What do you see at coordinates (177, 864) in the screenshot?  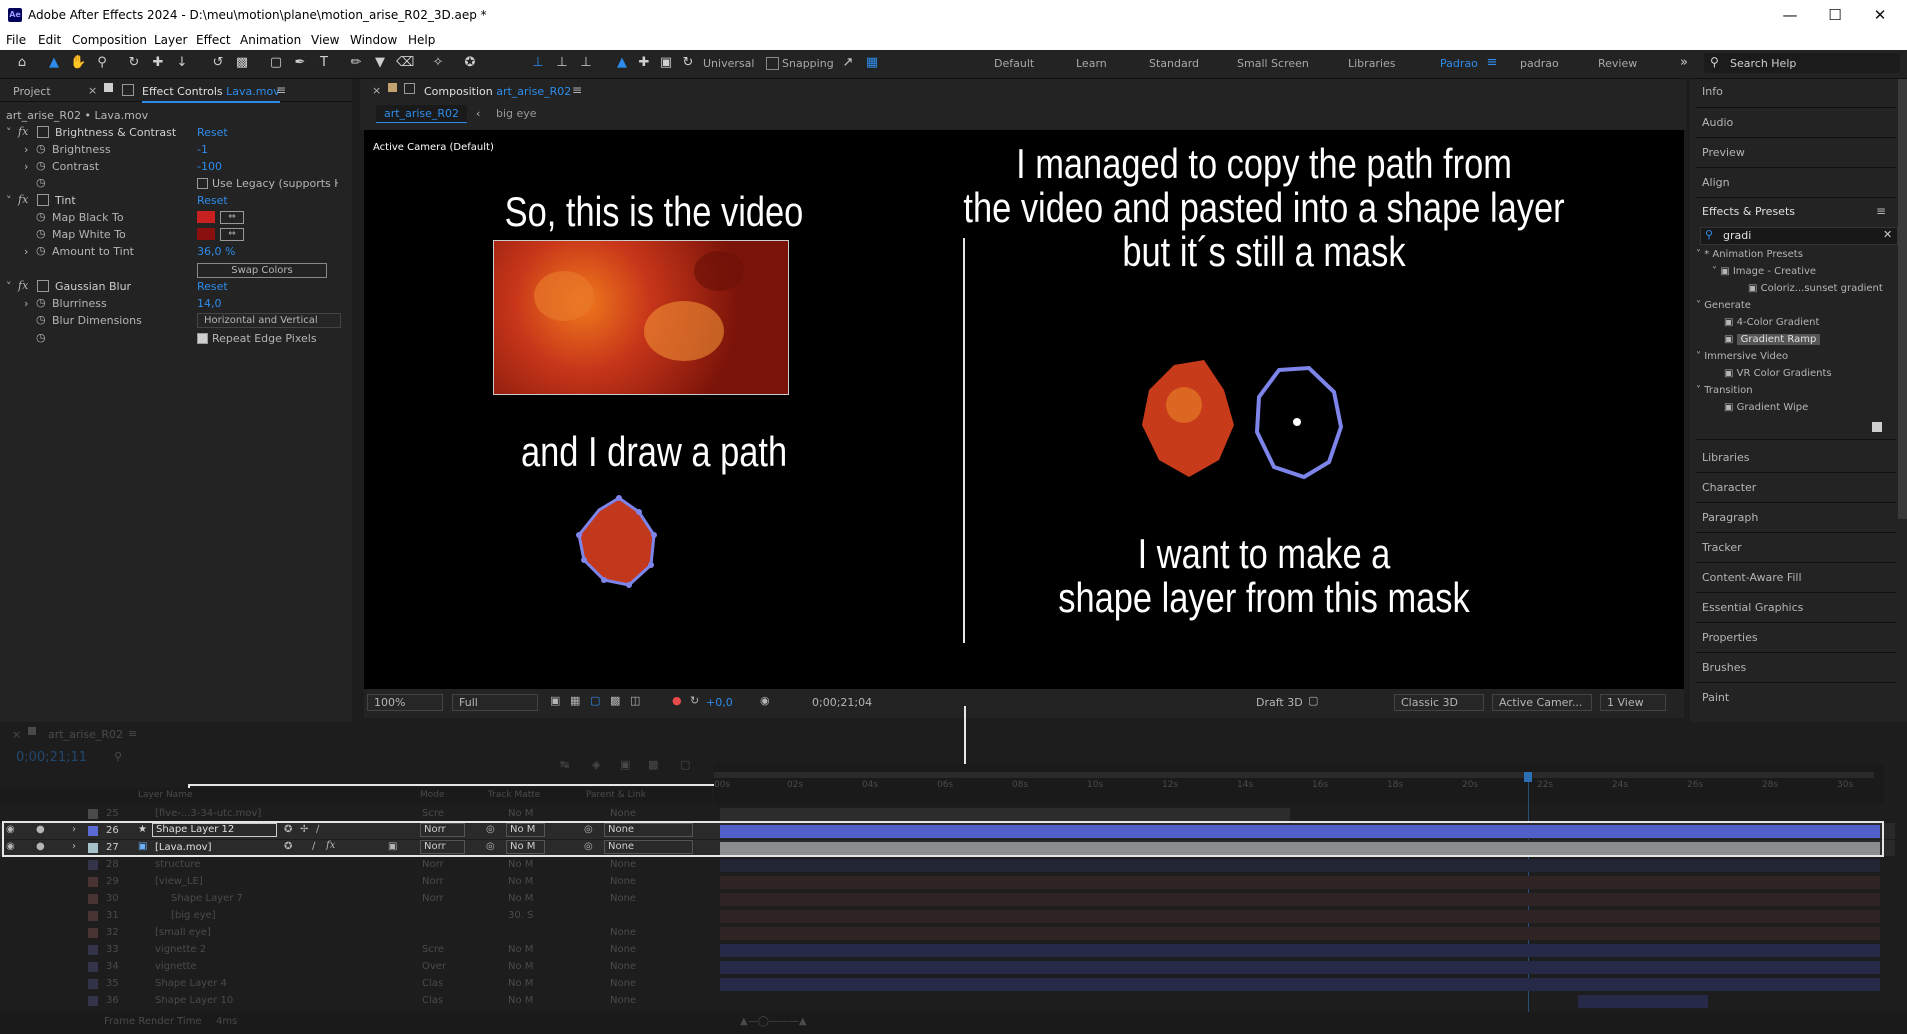 I see `layer-name: structure` at bounding box center [177, 864].